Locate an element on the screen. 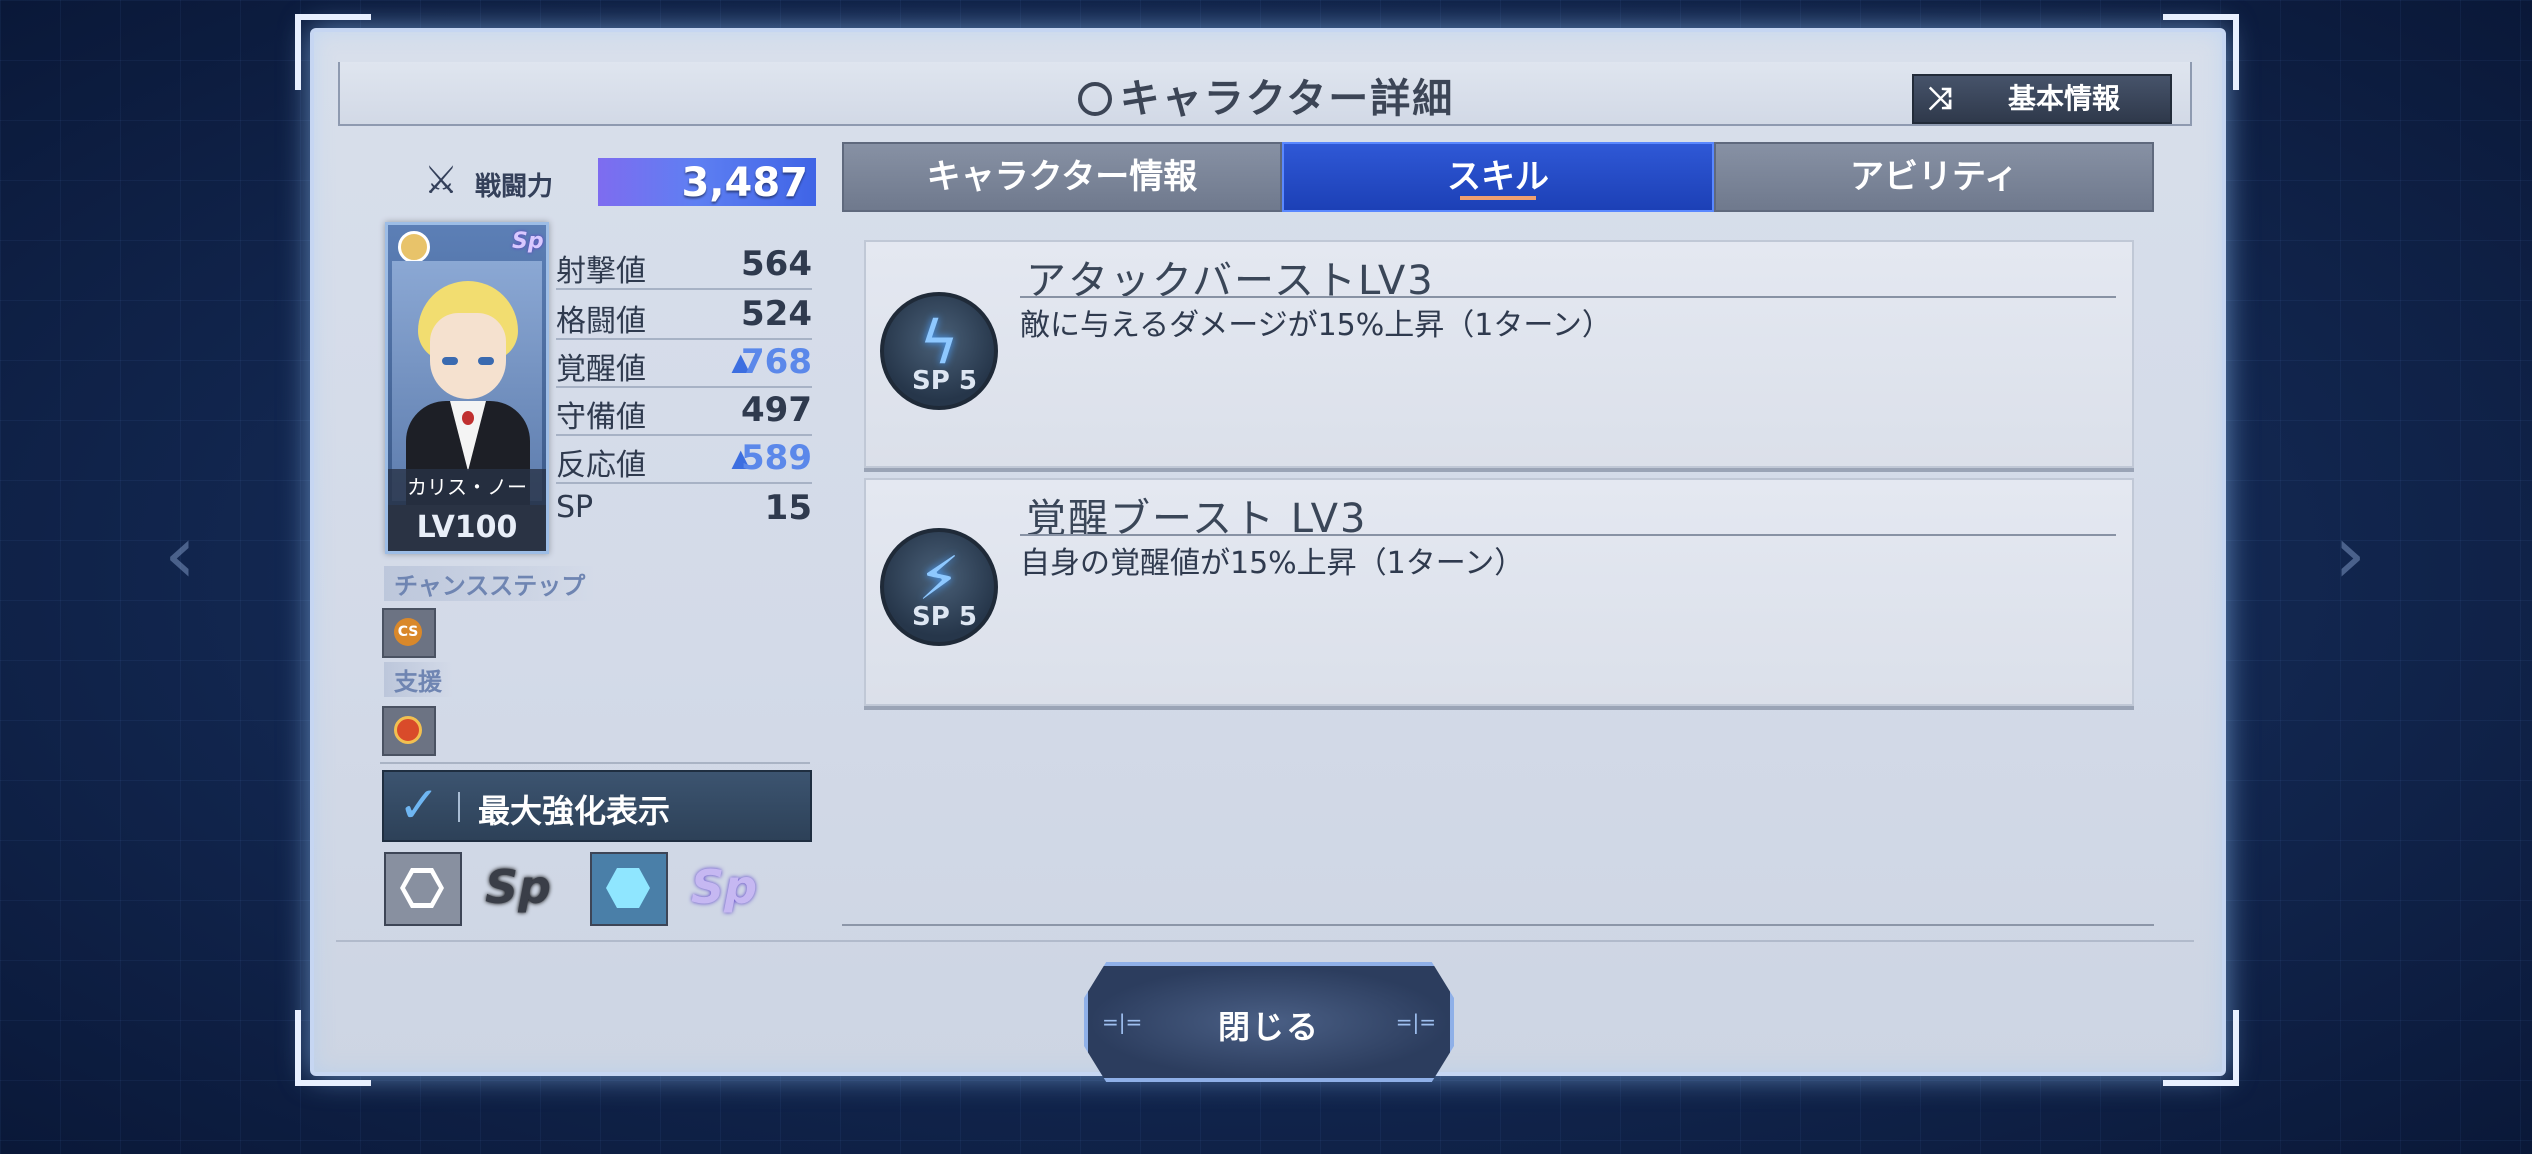 The width and height of the screenshot is (2532, 1154). character-icon is located at coordinates (1094, 99).